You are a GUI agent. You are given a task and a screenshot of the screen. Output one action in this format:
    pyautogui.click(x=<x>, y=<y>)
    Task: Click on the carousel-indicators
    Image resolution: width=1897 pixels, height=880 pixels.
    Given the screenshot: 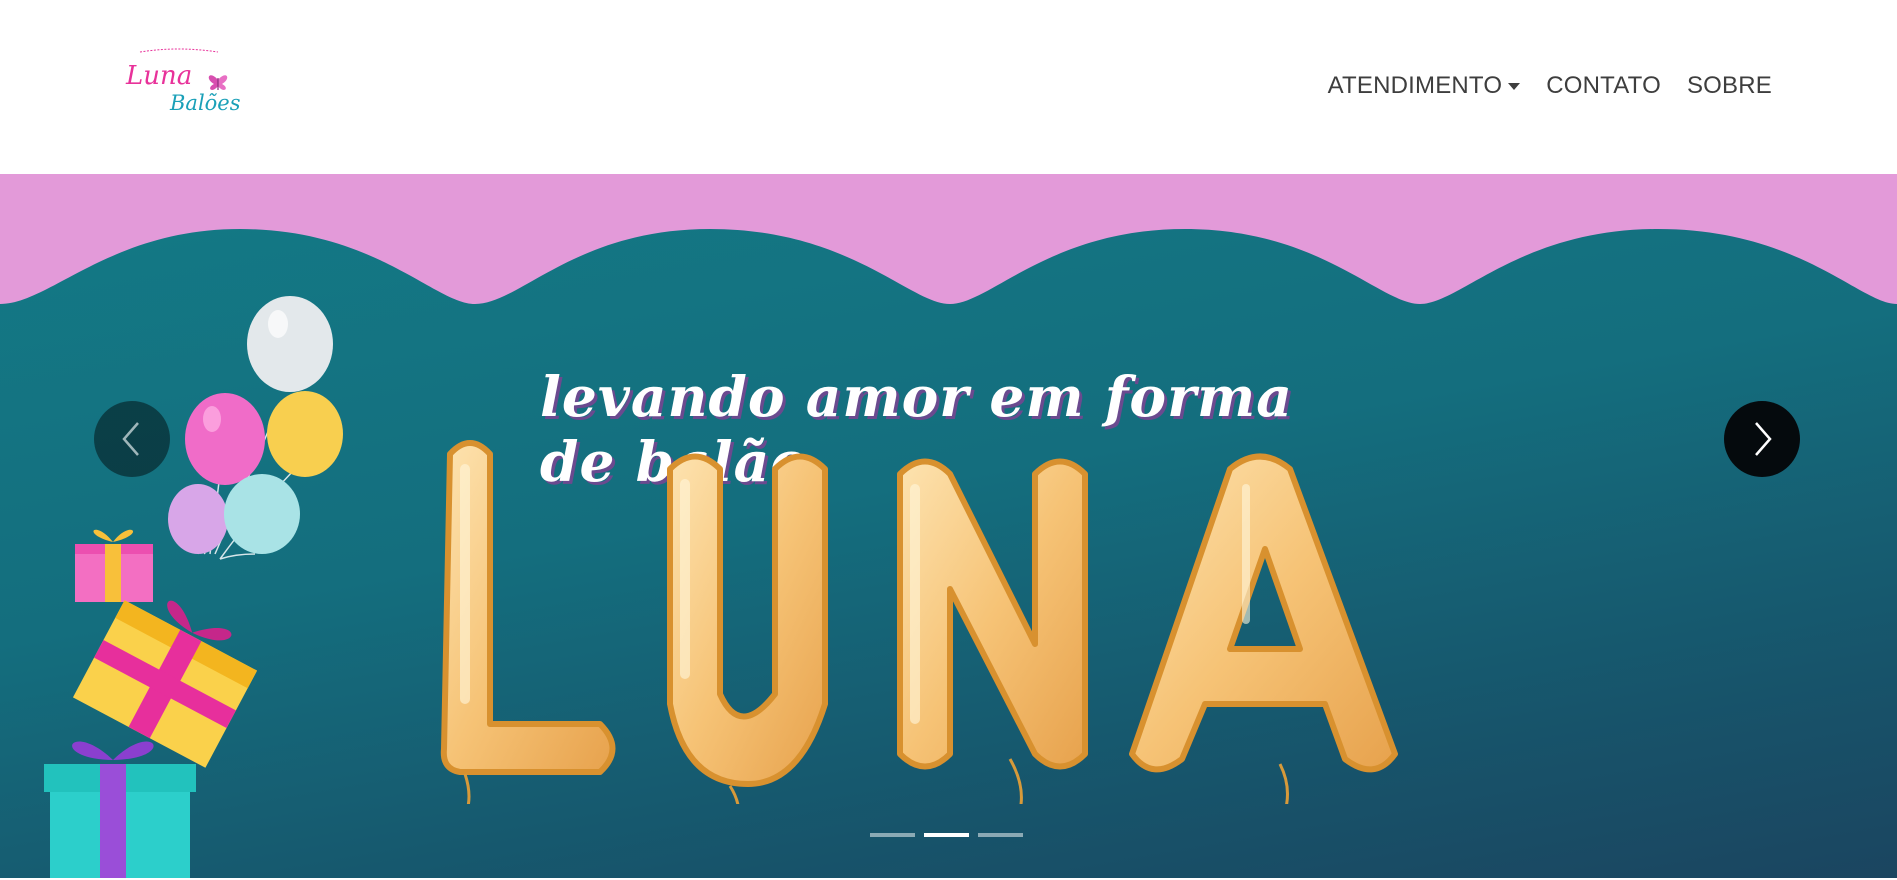 What is the action you would take?
    pyautogui.click(x=946, y=835)
    